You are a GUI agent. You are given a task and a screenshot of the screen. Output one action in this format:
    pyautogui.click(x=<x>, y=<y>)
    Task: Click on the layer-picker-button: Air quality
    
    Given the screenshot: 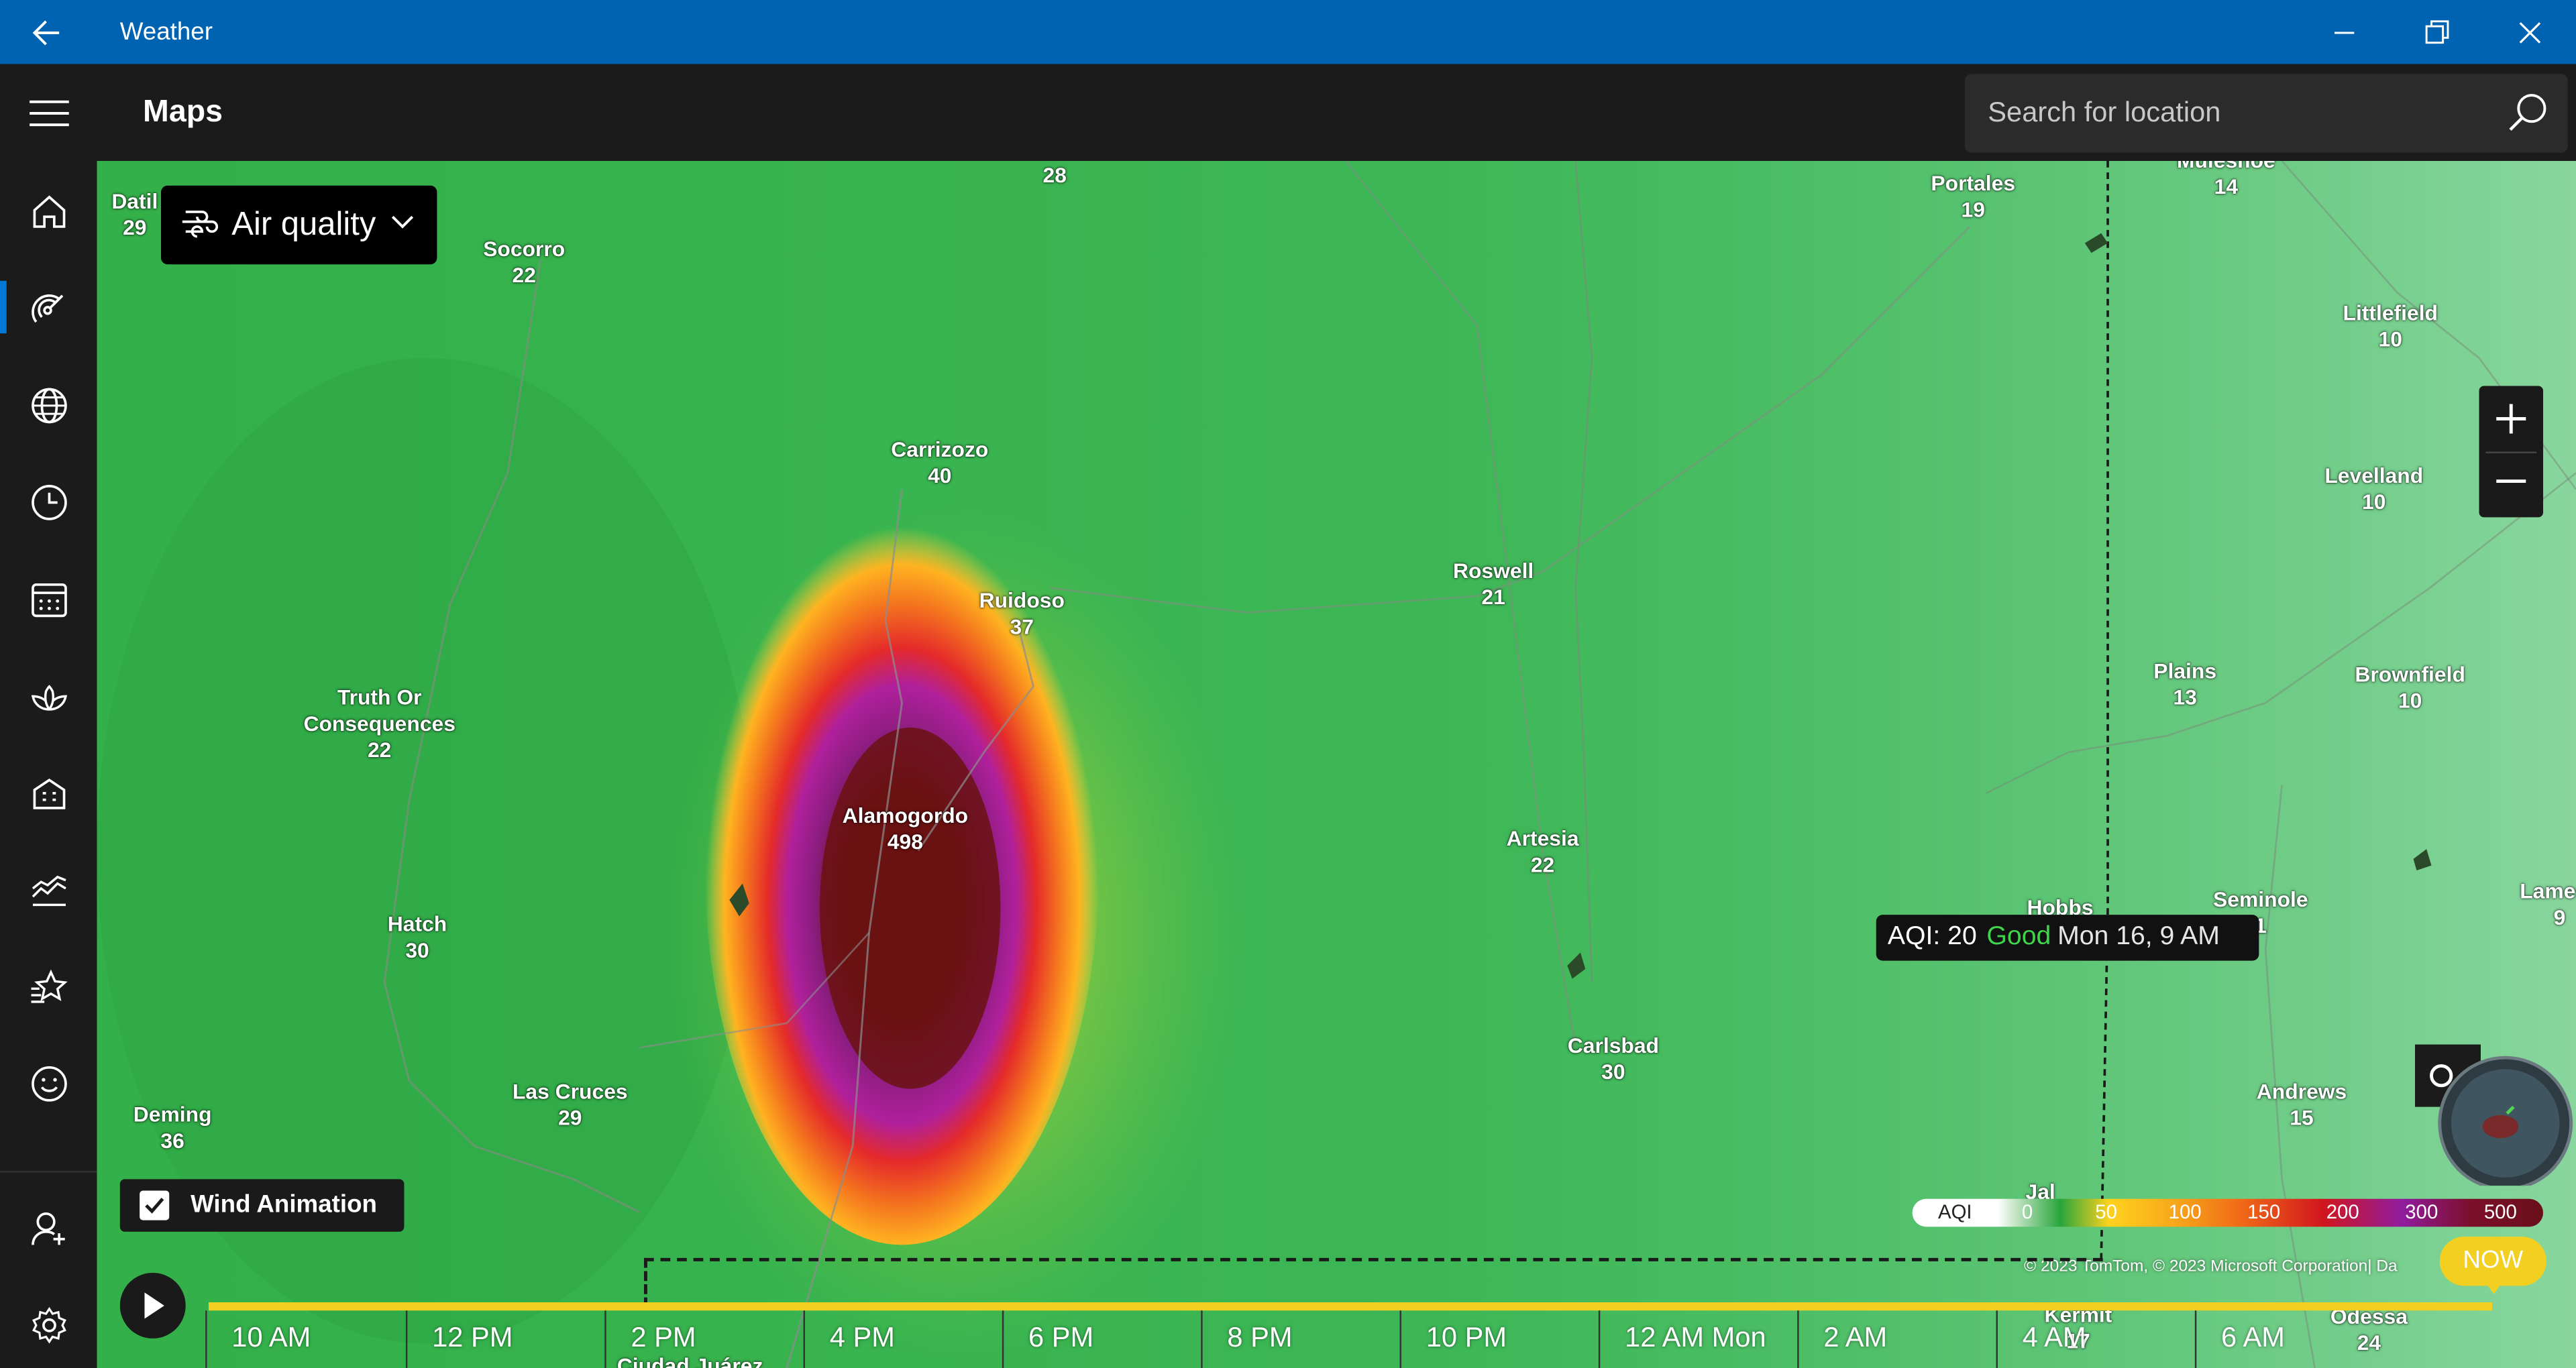 What is the action you would take?
    pyautogui.click(x=299, y=225)
    